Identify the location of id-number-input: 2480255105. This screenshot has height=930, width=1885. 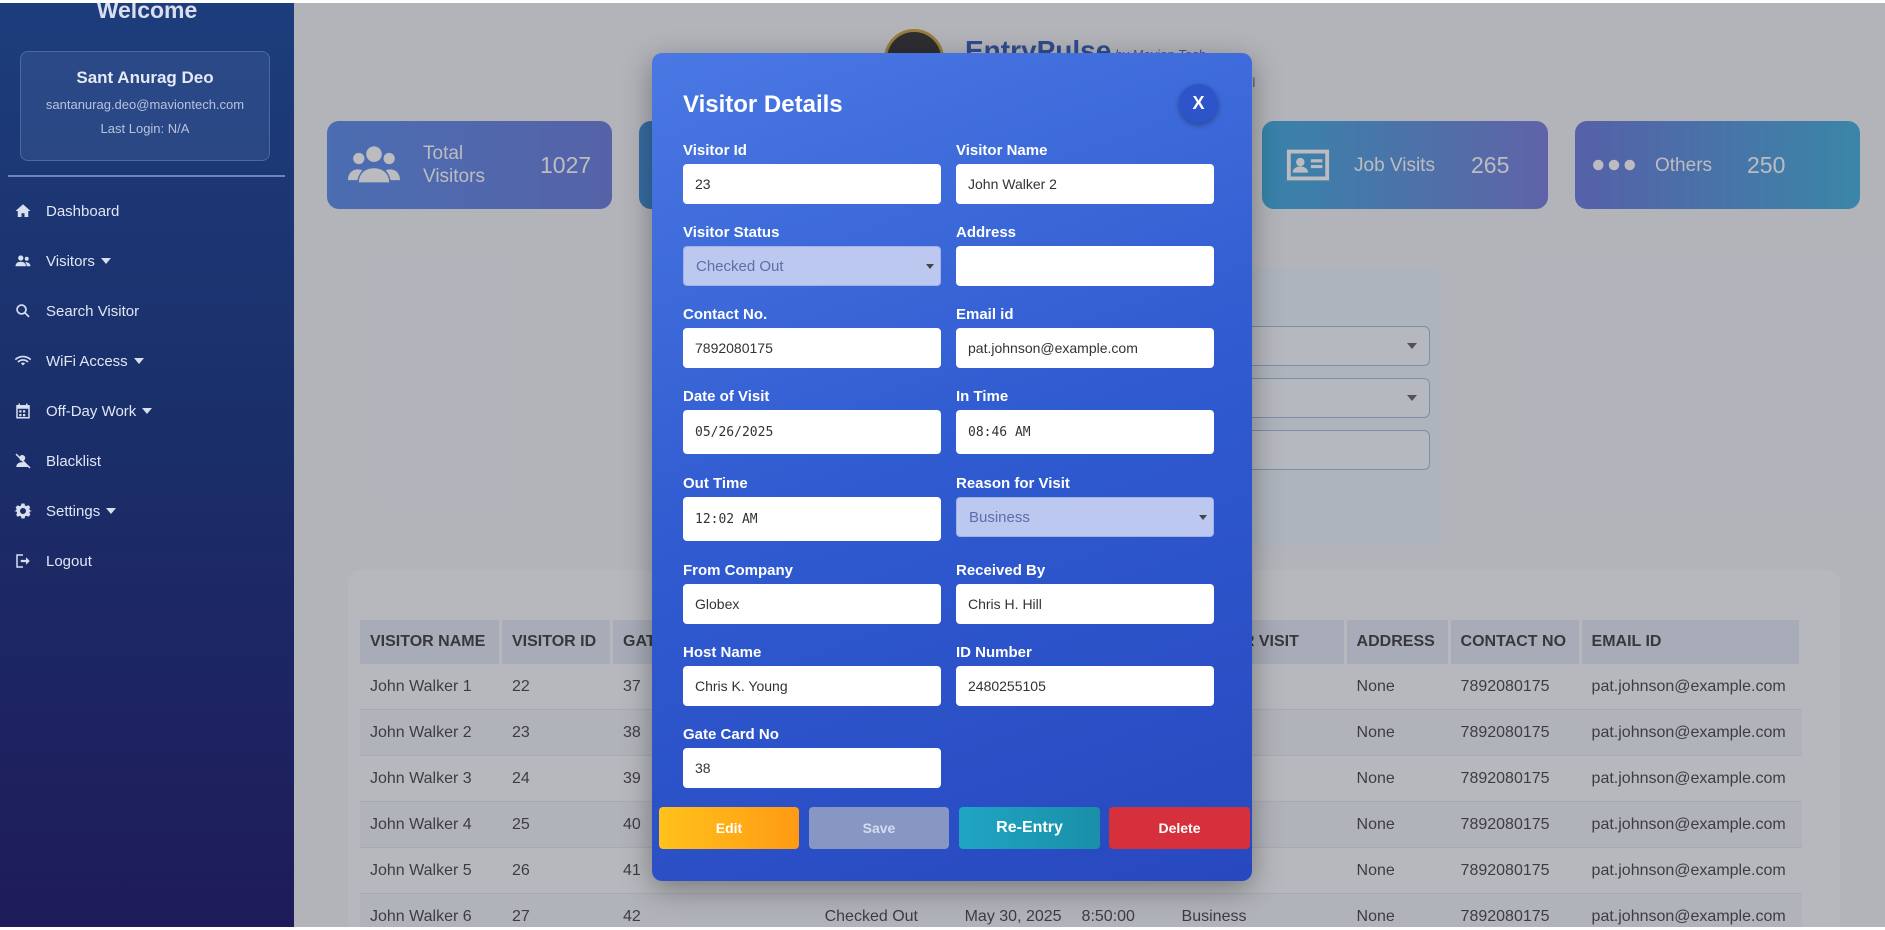
(1085, 686).